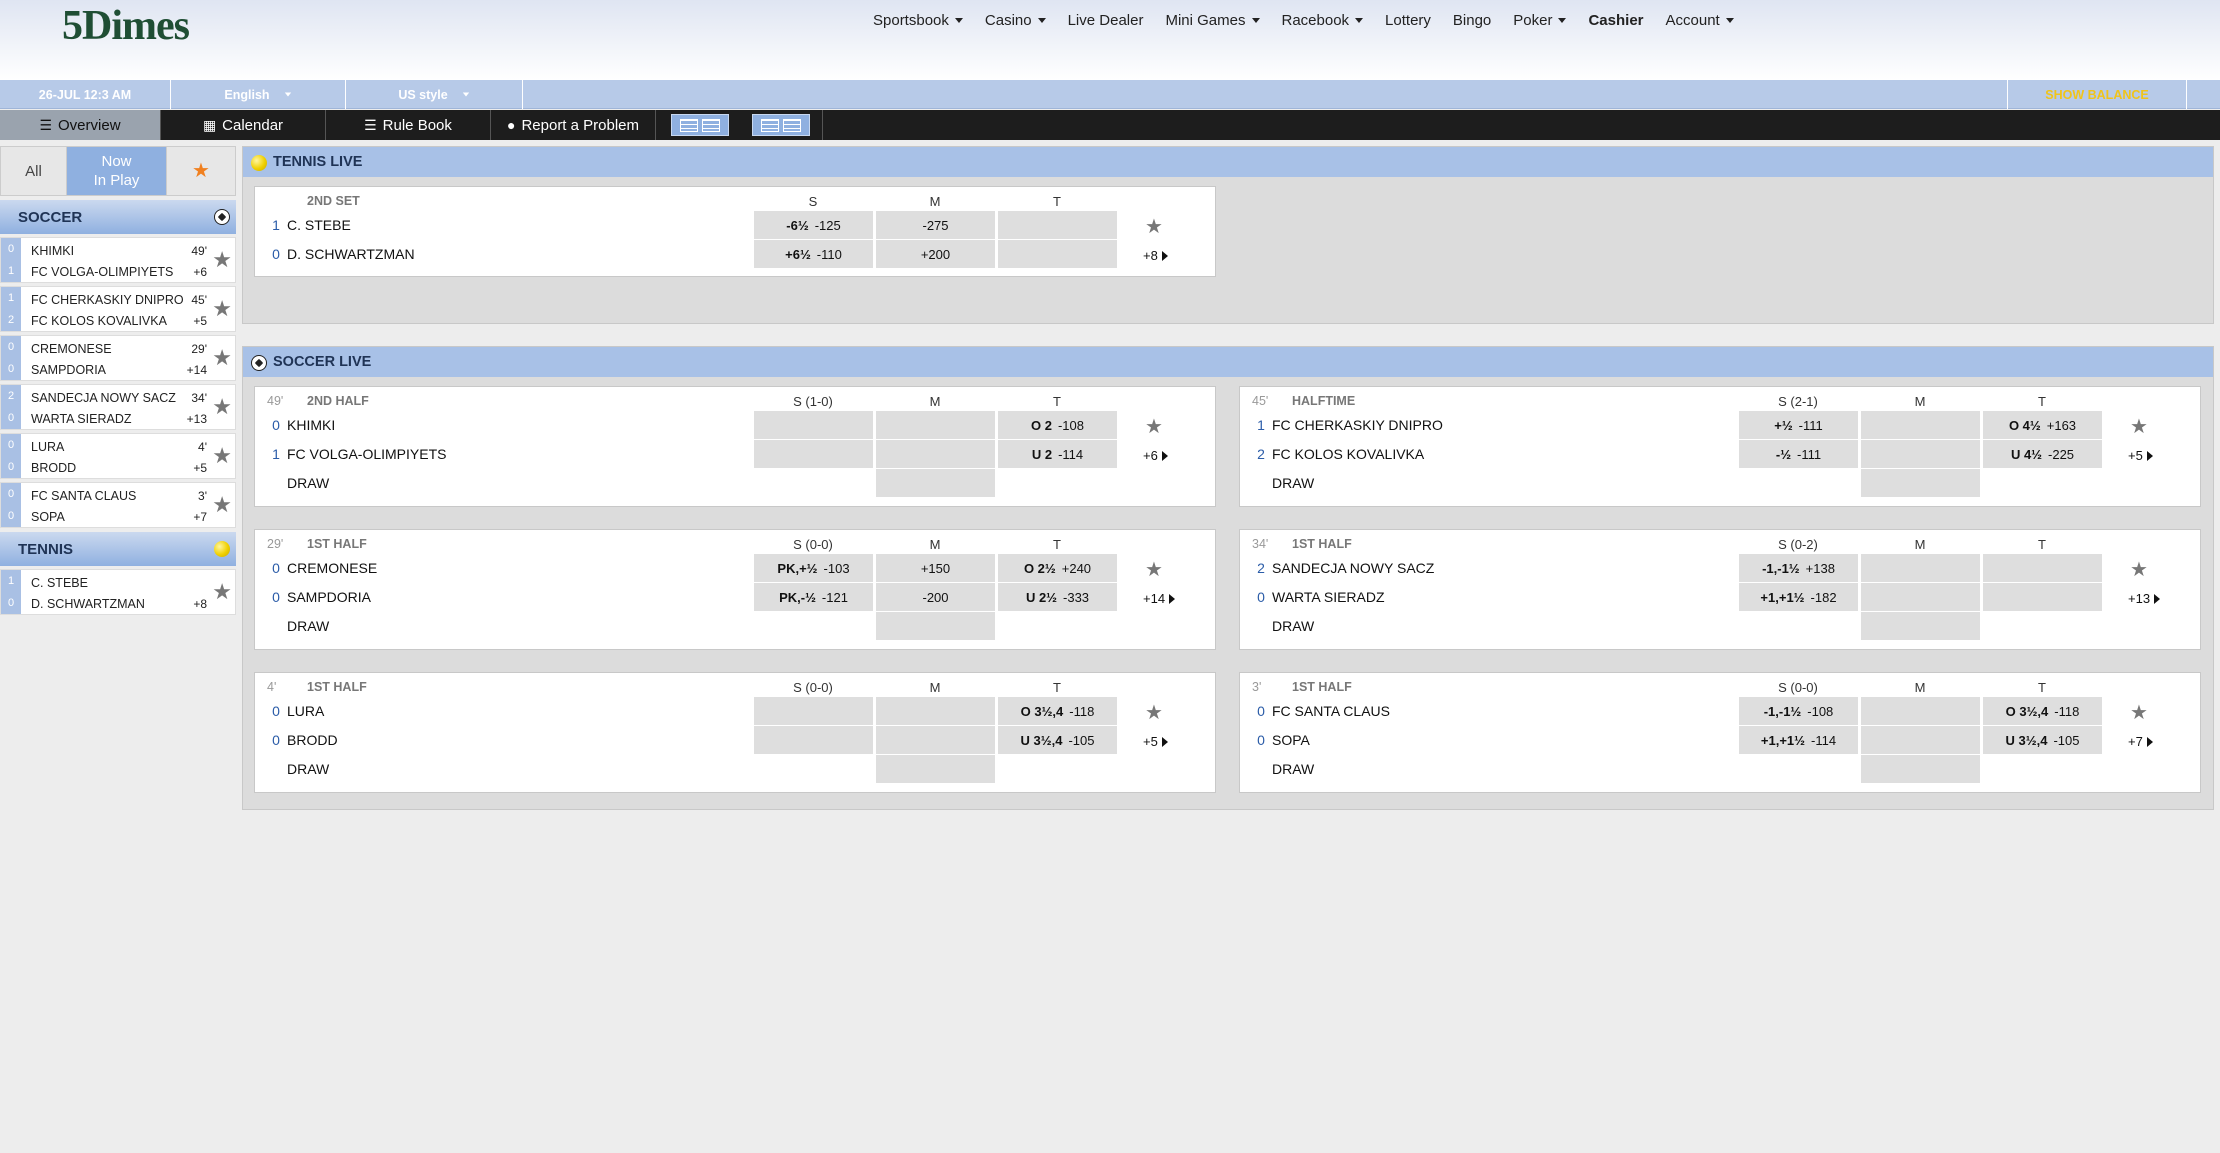 This screenshot has height=1153, width=2220. What do you see at coordinates (1798, 568) in the screenshot?
I see `spread-odds-button: -1,-1½ +138` at bounding box center [1798, 568].